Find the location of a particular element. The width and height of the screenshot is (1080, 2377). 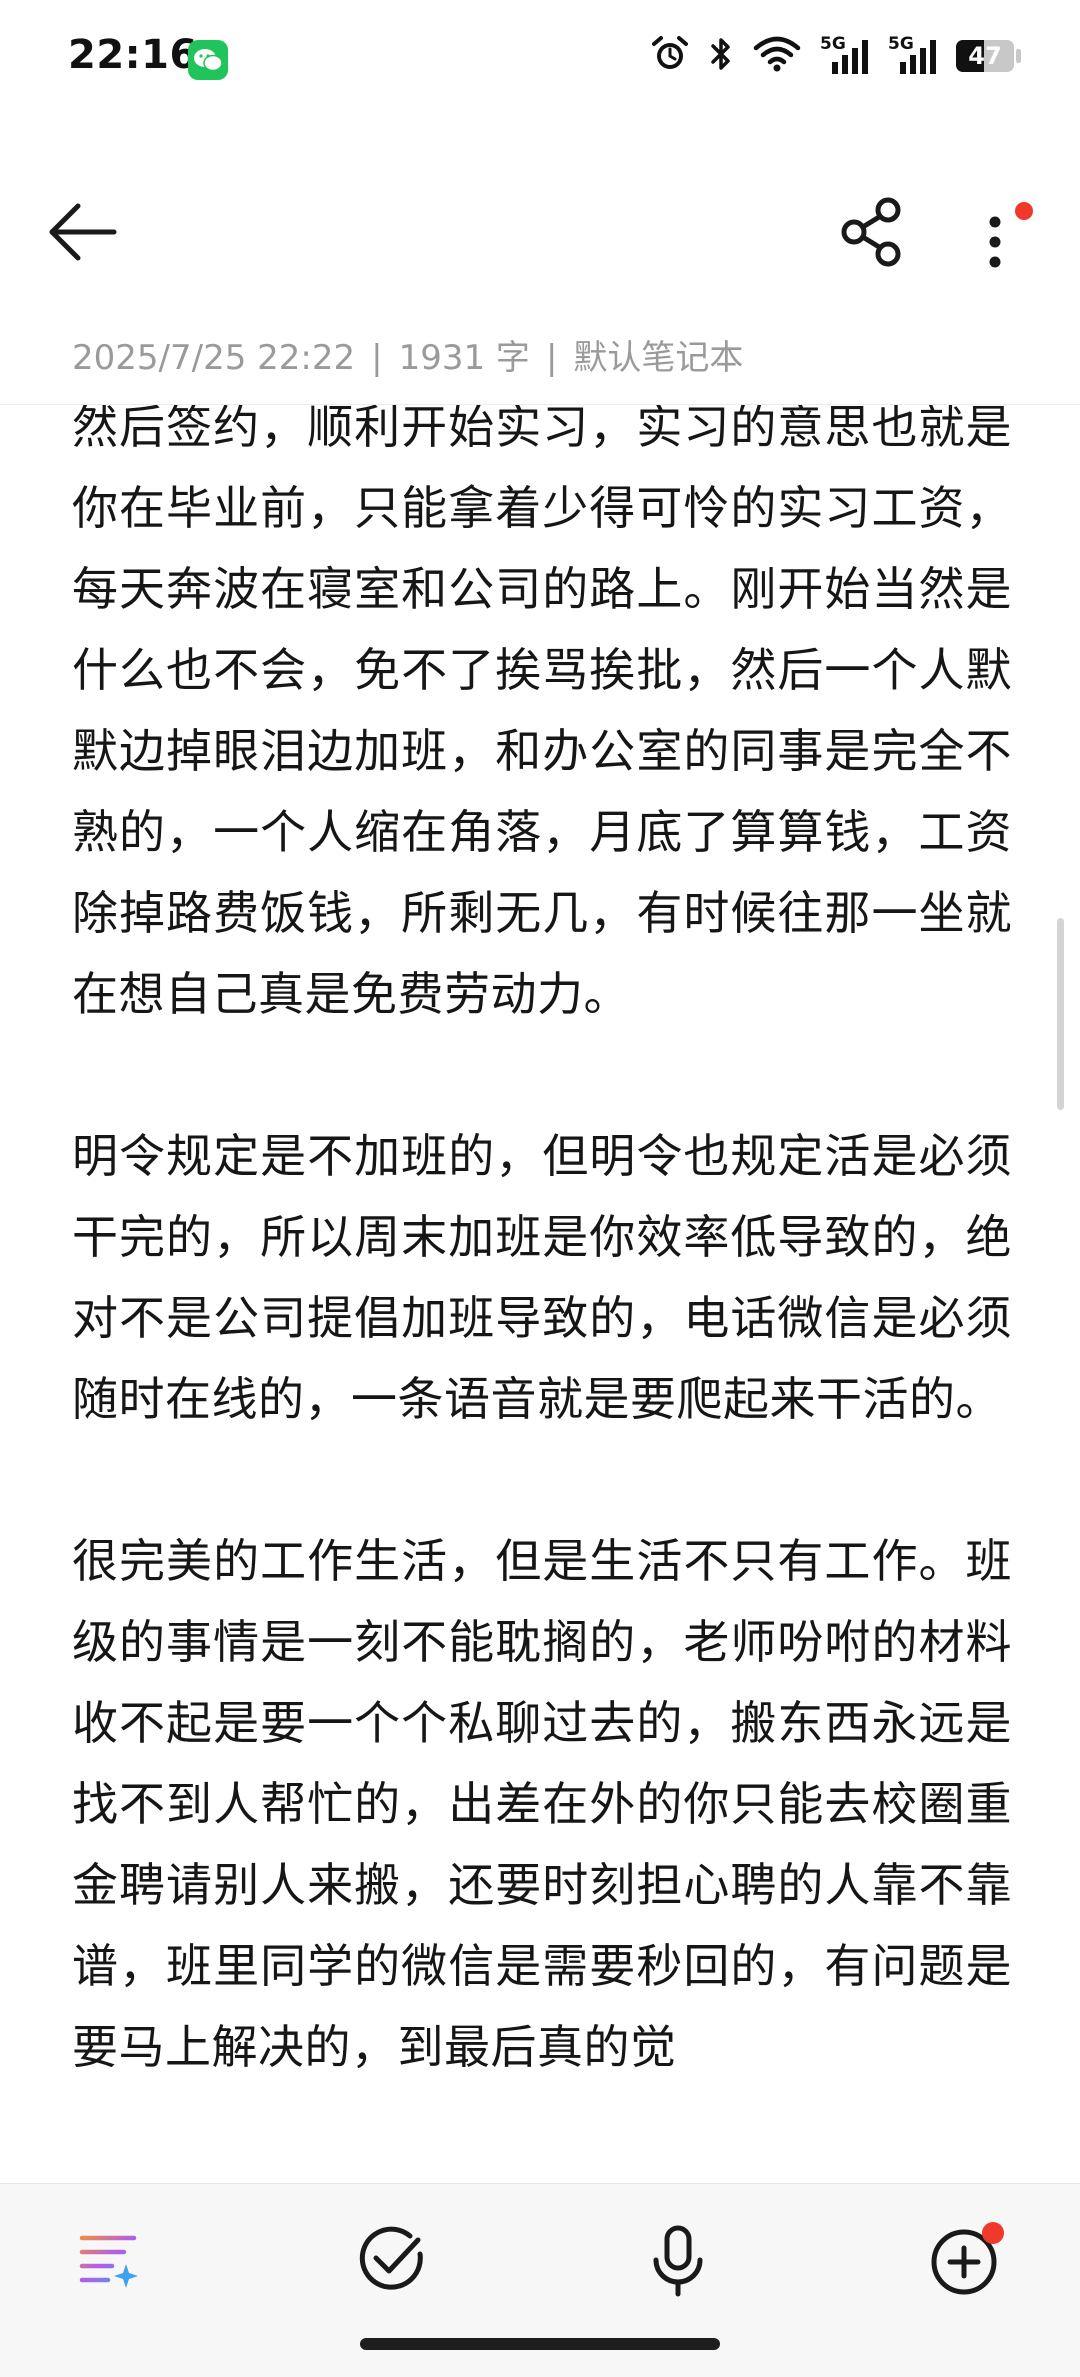

ai-format-button is located at coordinates (108, 2260).